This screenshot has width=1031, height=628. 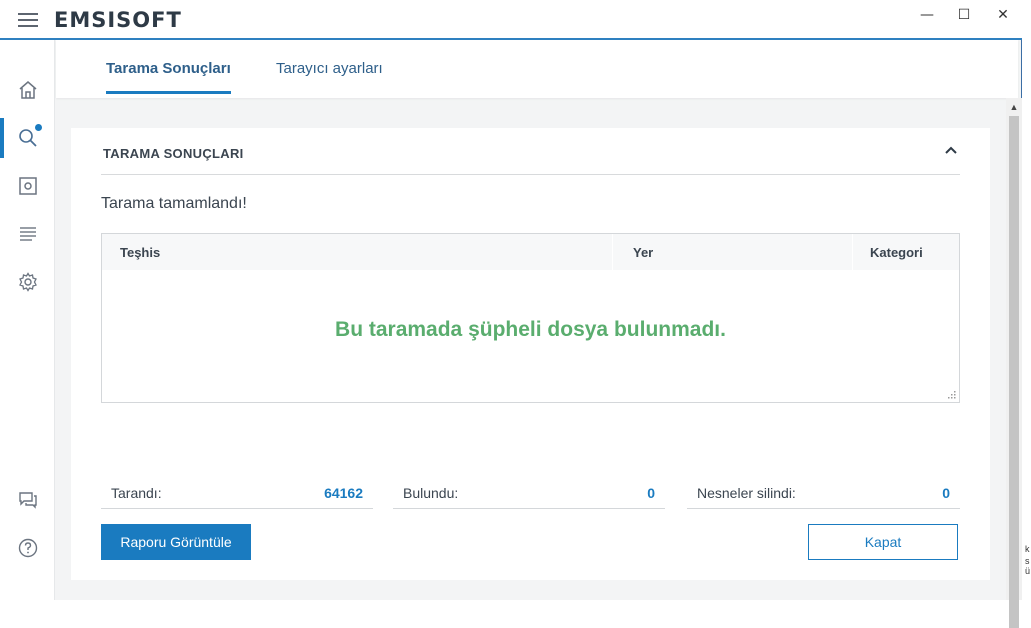 I want to click on scan-status-text: Tarama tamamlandı!, so click(x=174, y=203).